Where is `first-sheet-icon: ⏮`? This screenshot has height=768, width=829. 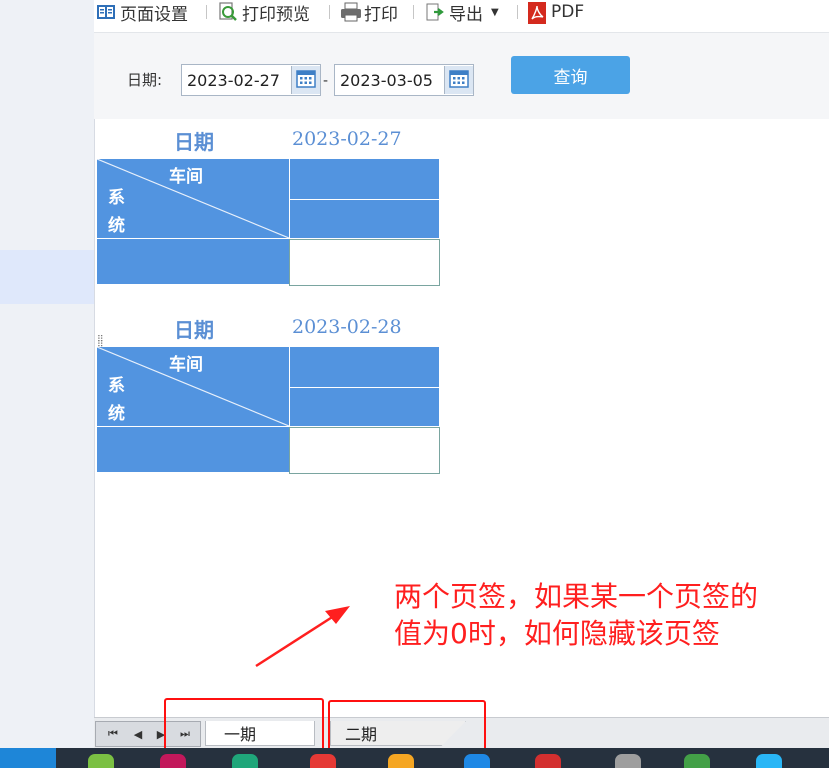 first-sheet-icon: ⏮ is located at coordinates (113, 734).